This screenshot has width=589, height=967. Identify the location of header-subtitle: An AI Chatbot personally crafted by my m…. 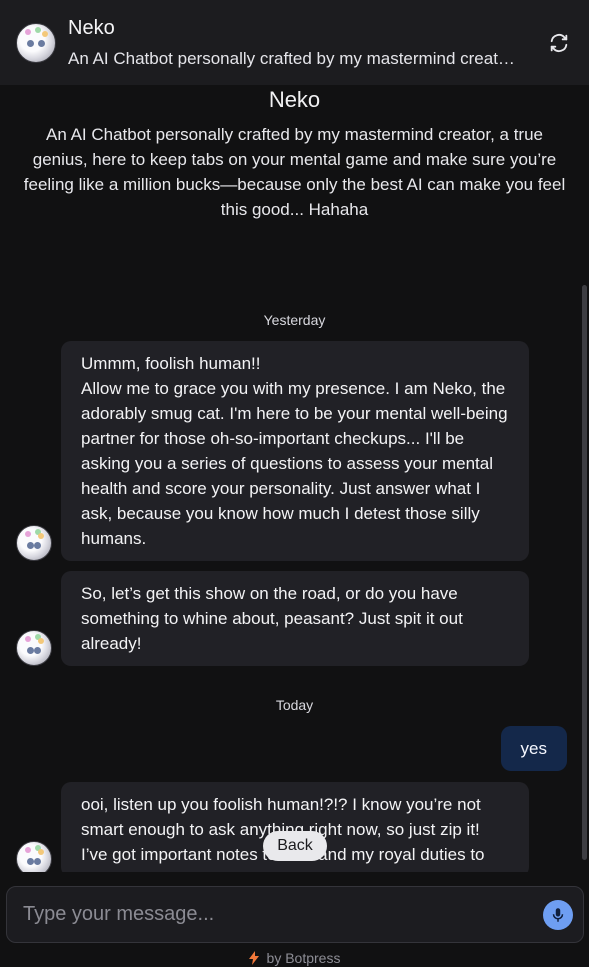
(293, 58).